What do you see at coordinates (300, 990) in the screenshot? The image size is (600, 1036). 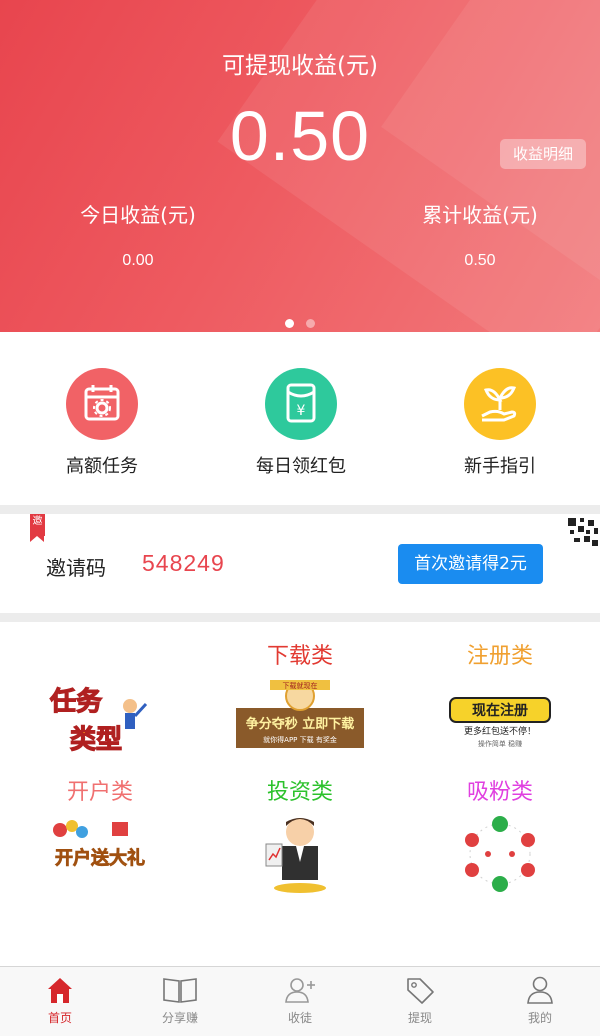 I see `add-user-icon` at bounding box center [300, 990].